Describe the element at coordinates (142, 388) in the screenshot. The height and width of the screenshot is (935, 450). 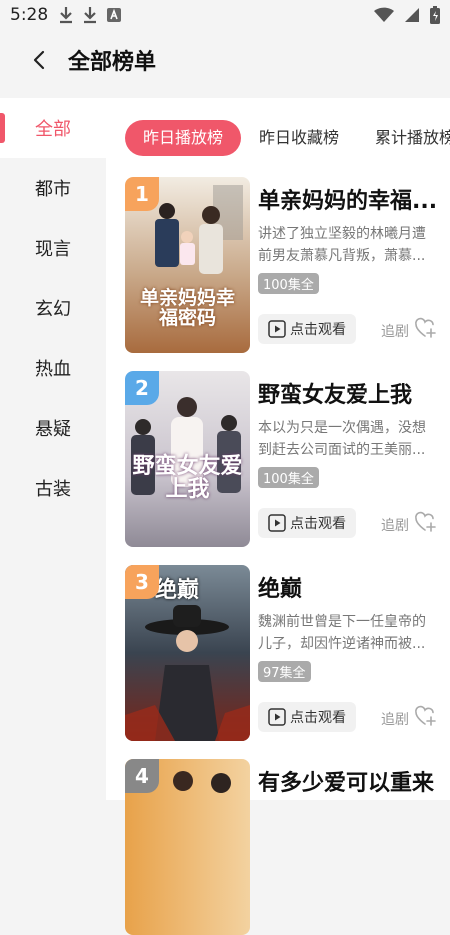
I see `rank-badge: 2` at that location.